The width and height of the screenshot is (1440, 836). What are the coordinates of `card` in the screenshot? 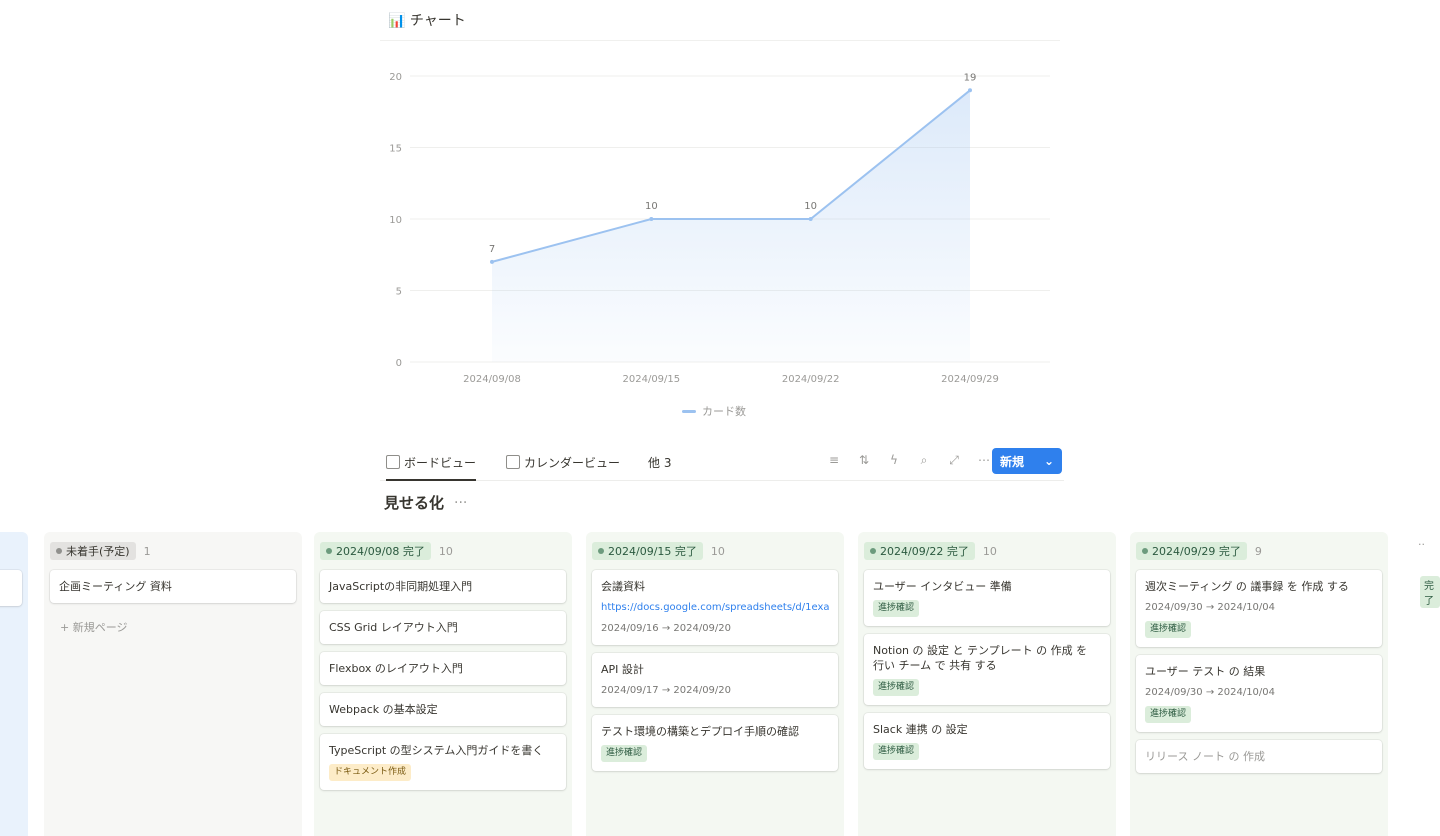 It's located at (11, 588).